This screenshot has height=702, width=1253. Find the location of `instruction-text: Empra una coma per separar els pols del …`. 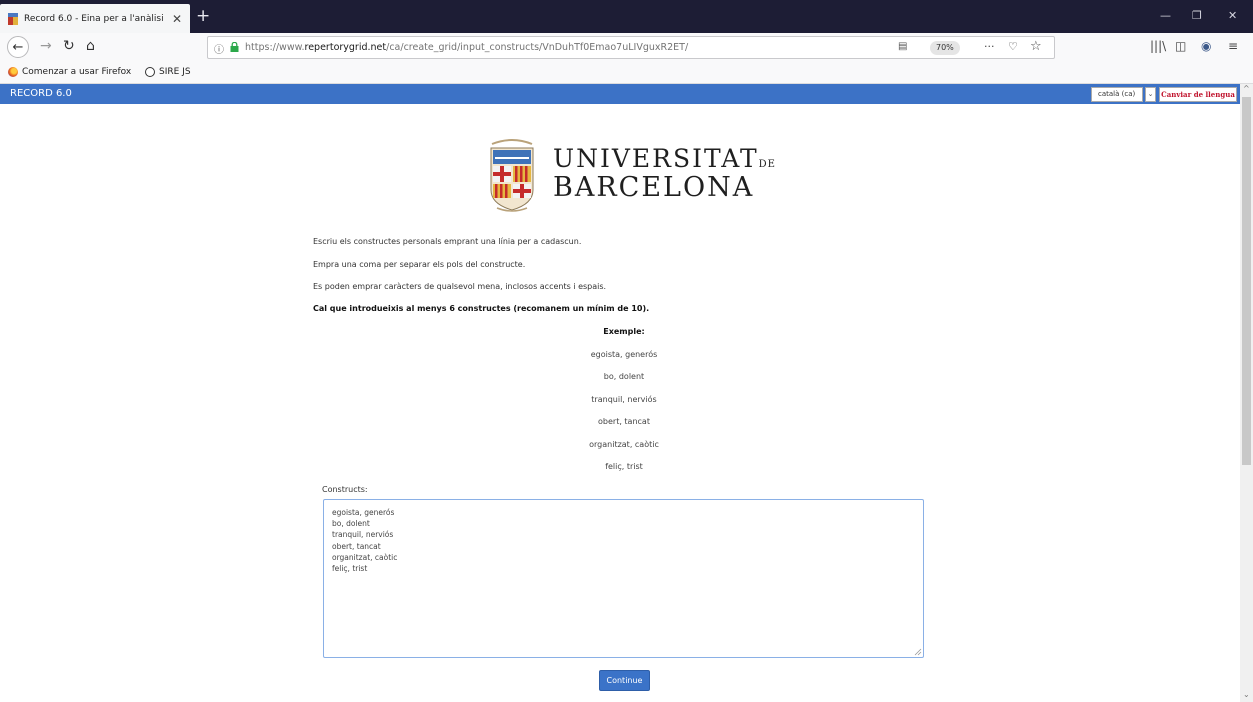

instruction-text: Empra una coma per separar els pols del … is located at coordinates (419, 264).